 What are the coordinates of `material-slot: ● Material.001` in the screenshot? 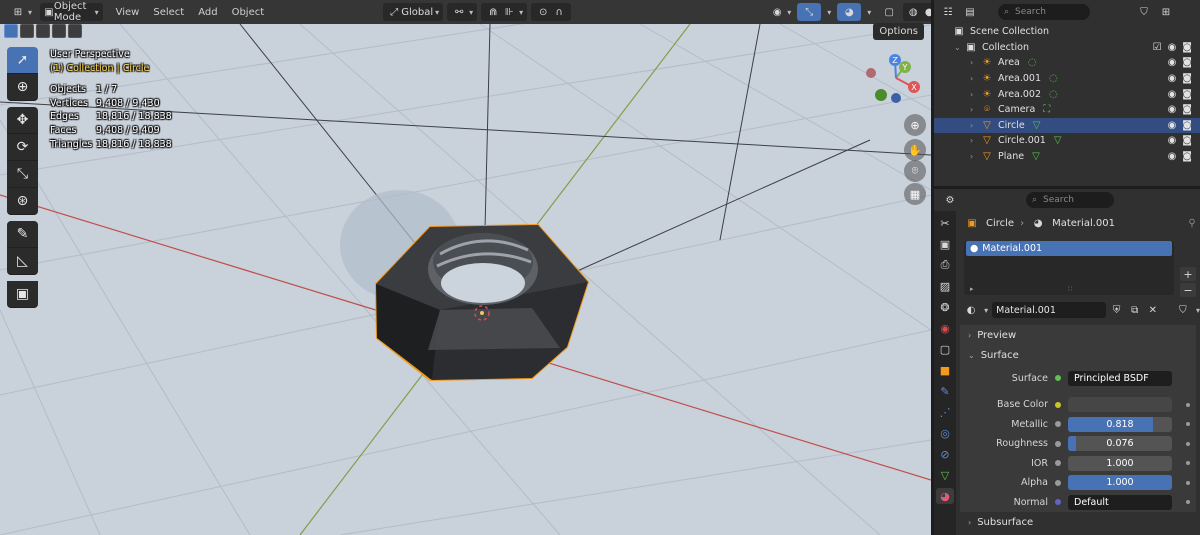 It's located at (1069, 248).